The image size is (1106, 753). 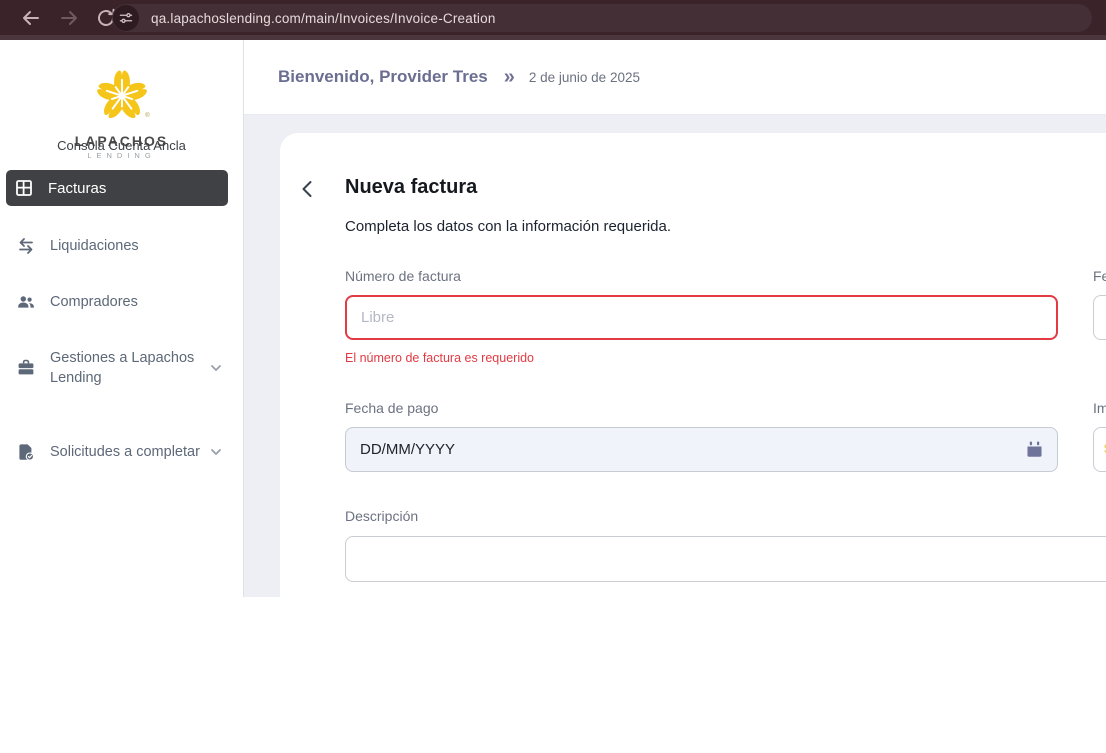 I want to click on right-col-field2-input: $, so click(x=1099, y=449).